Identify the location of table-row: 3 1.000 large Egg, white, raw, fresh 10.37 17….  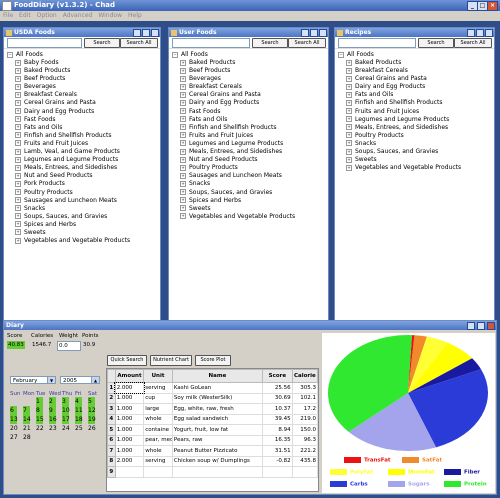
(212, 409).